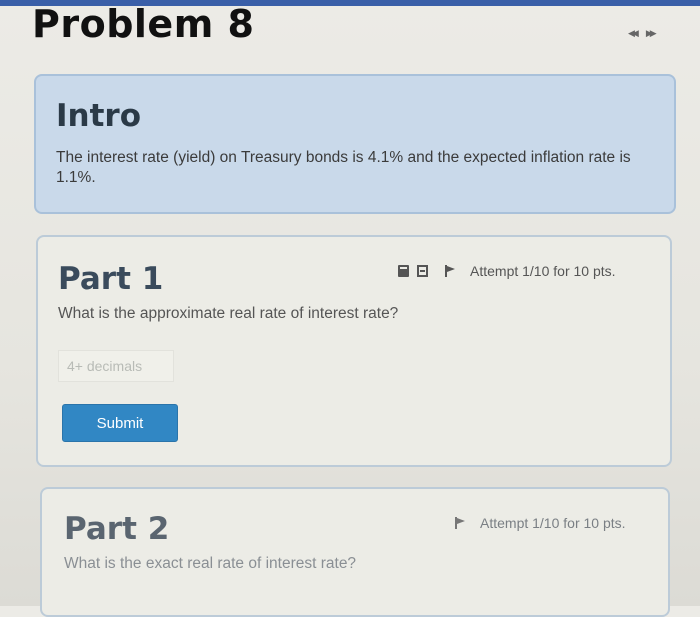 This screenshot has width=700, height=617. What do you see at coordinates (117, 529) in the screenshot?
I see `part-2-heading: Part 2` at bounding box center [117, 529].